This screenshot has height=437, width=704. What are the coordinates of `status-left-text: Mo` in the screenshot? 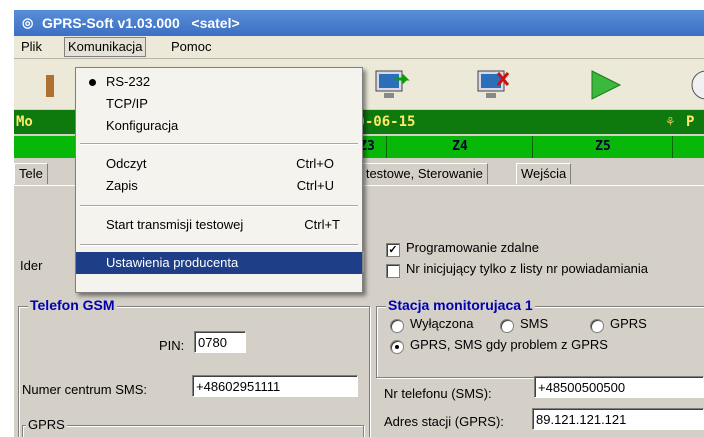 It's located at (24, 122).